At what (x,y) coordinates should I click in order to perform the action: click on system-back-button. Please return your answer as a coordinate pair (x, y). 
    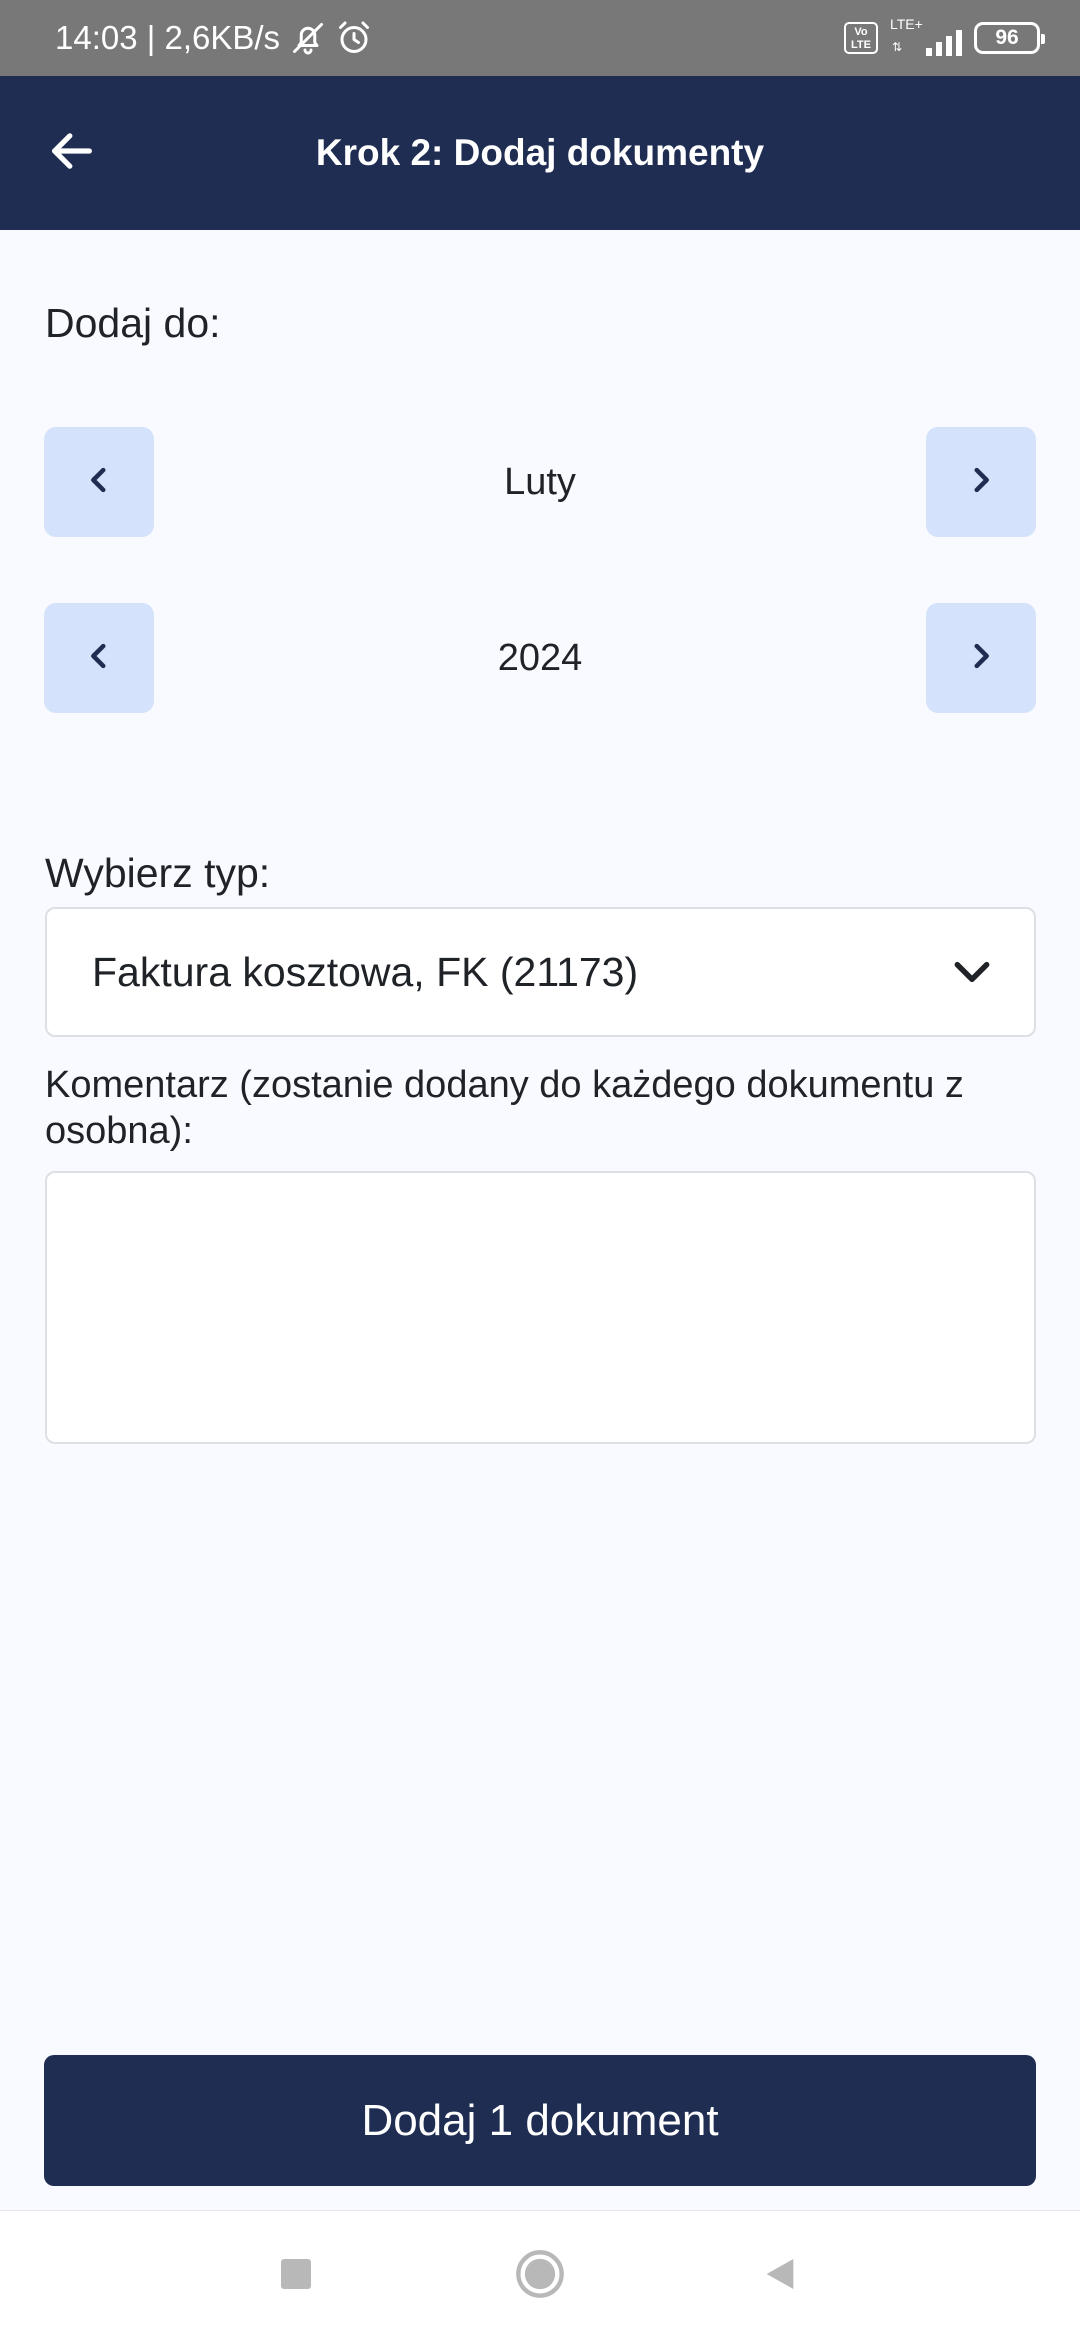
    Looking at the image, I should click on (780, 2275).